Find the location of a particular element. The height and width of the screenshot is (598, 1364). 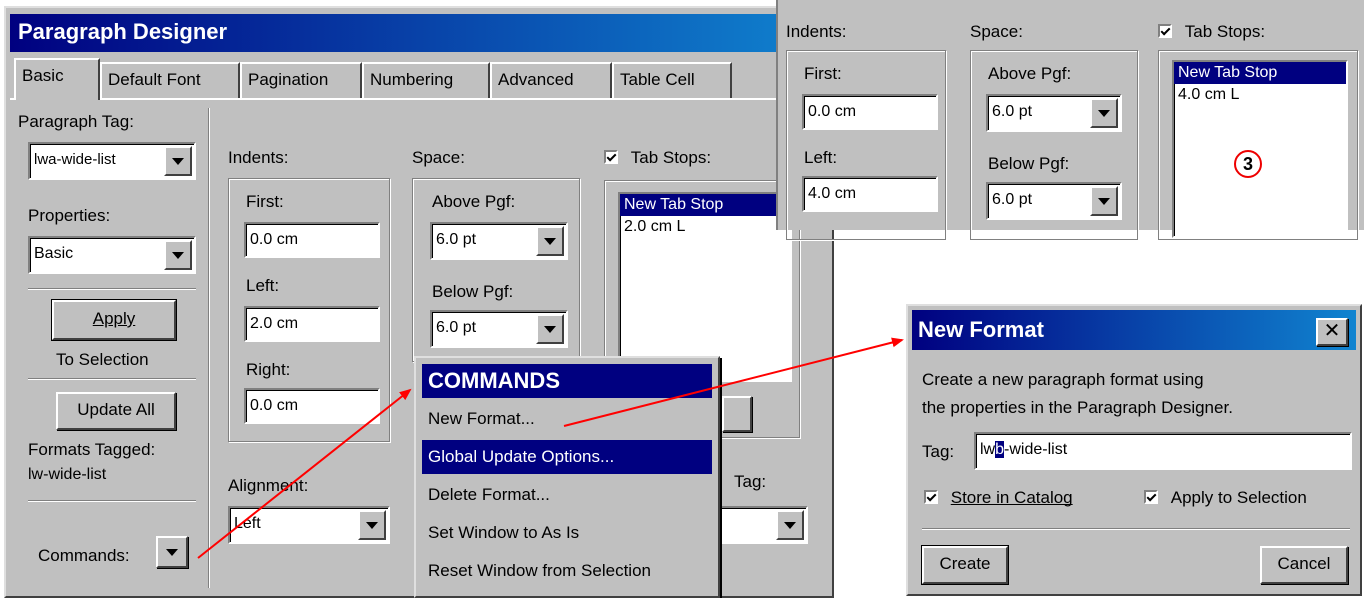

list-item: 2.0 cm L is located at coordinates (705, 227).